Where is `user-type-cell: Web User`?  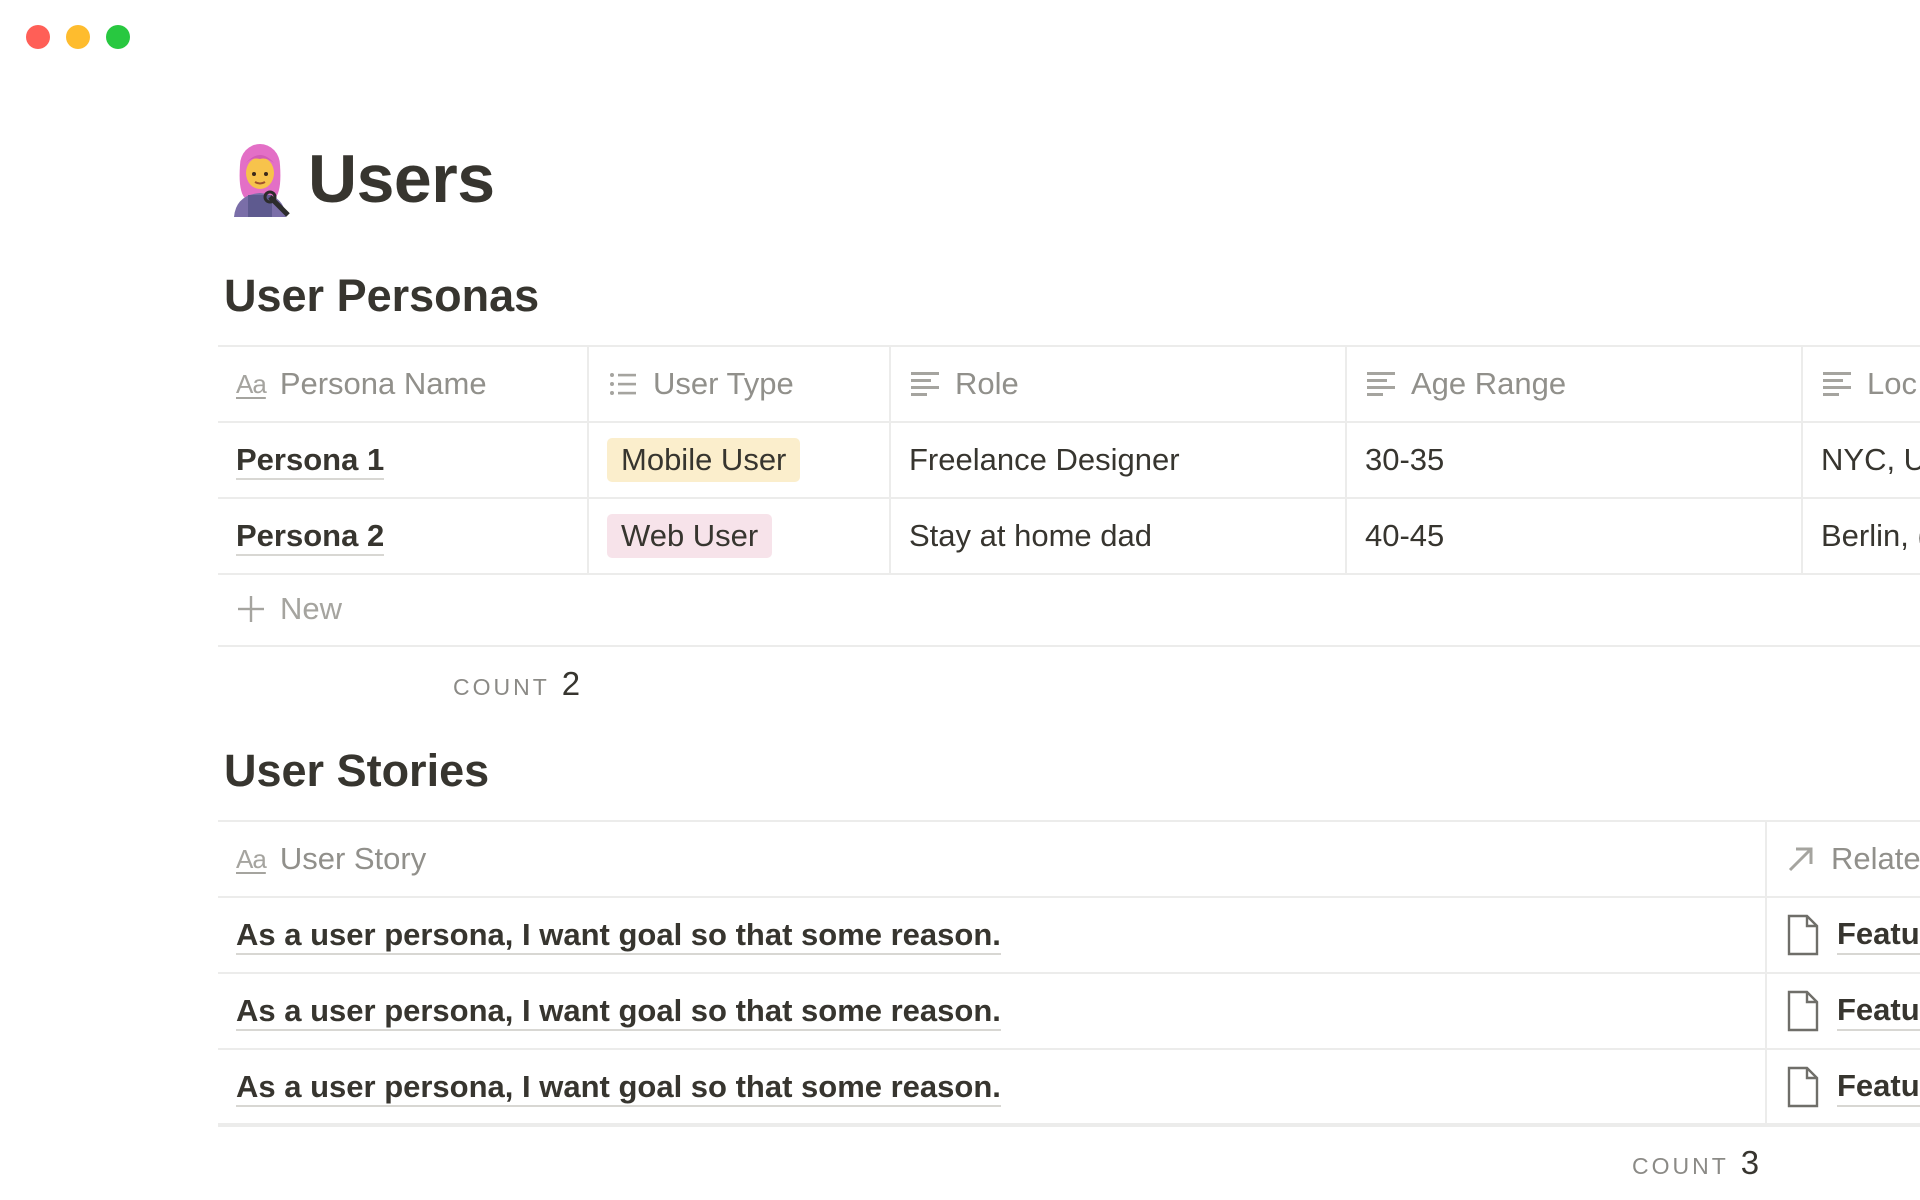 user-type-cell: Web User is located at coordinates (739, 536).